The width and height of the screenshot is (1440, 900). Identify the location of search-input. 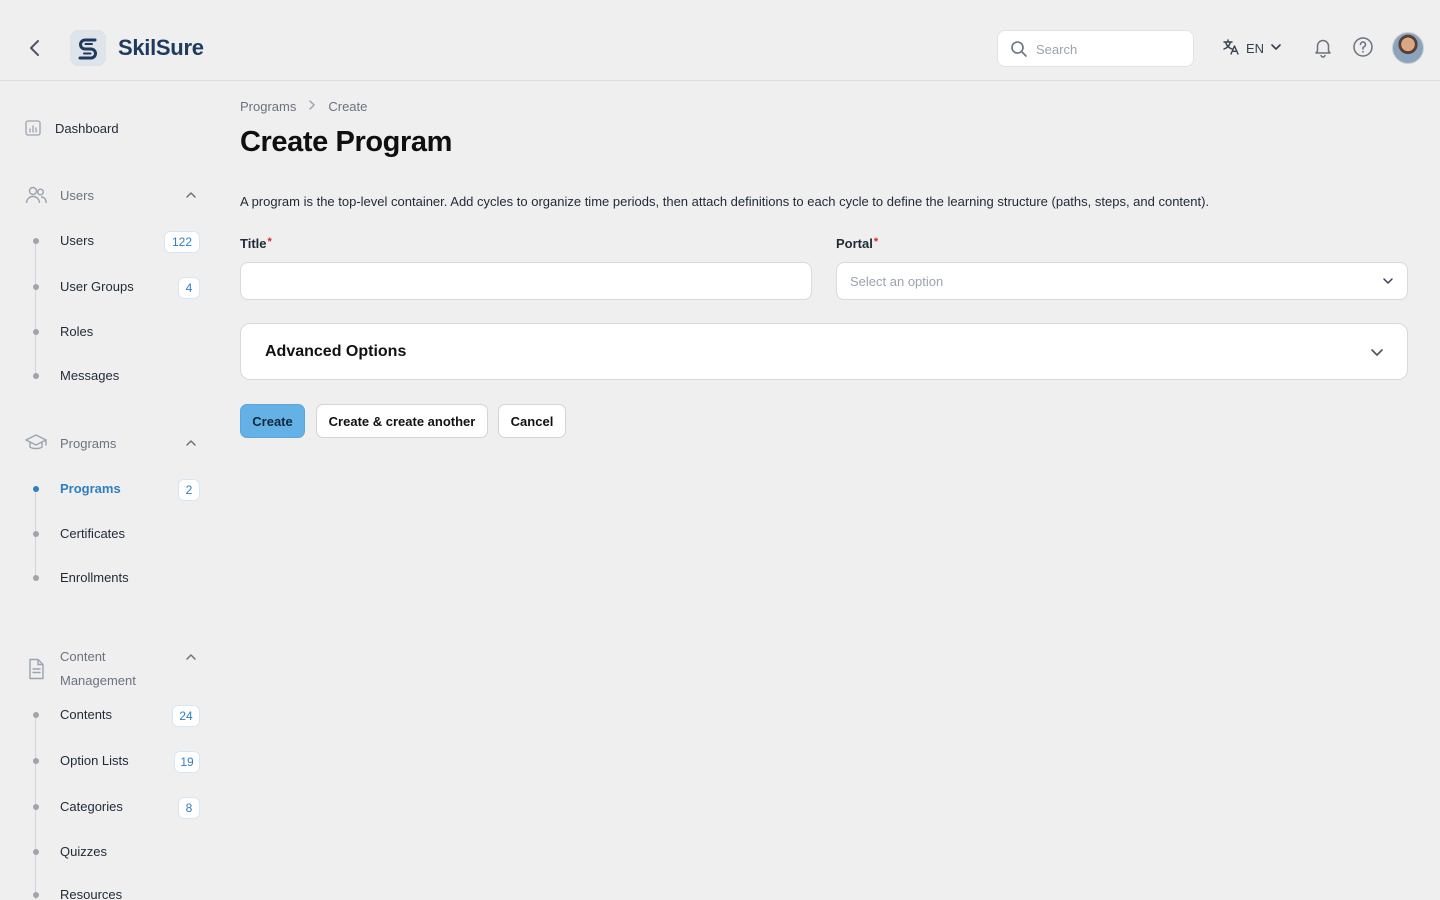
(1111, 49).